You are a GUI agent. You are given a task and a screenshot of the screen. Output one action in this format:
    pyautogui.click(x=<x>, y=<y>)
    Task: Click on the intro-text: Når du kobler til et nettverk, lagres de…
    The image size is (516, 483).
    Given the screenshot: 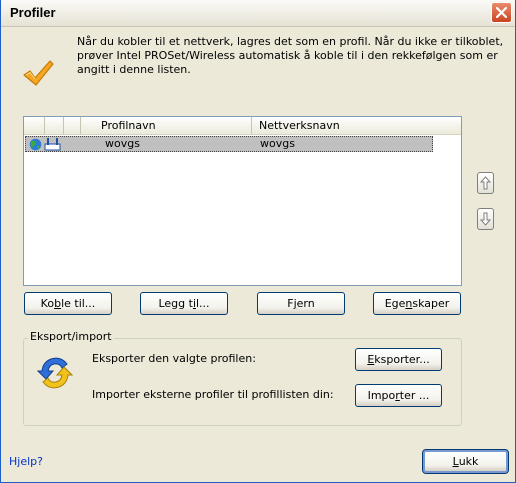 What is the action you would take?
    pyautogui.click(x=290, y=55)
    